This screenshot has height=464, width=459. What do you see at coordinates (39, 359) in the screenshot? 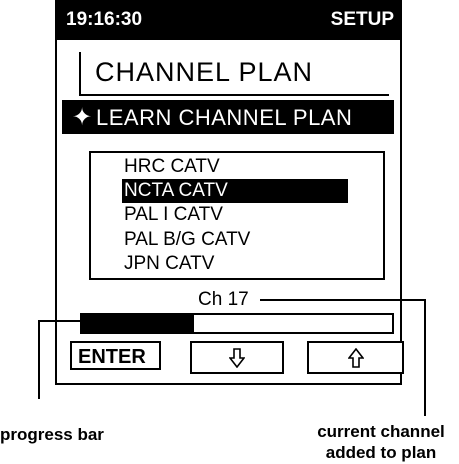
I see `callout-line-progress-vertical` at bounding box center [39, 359].